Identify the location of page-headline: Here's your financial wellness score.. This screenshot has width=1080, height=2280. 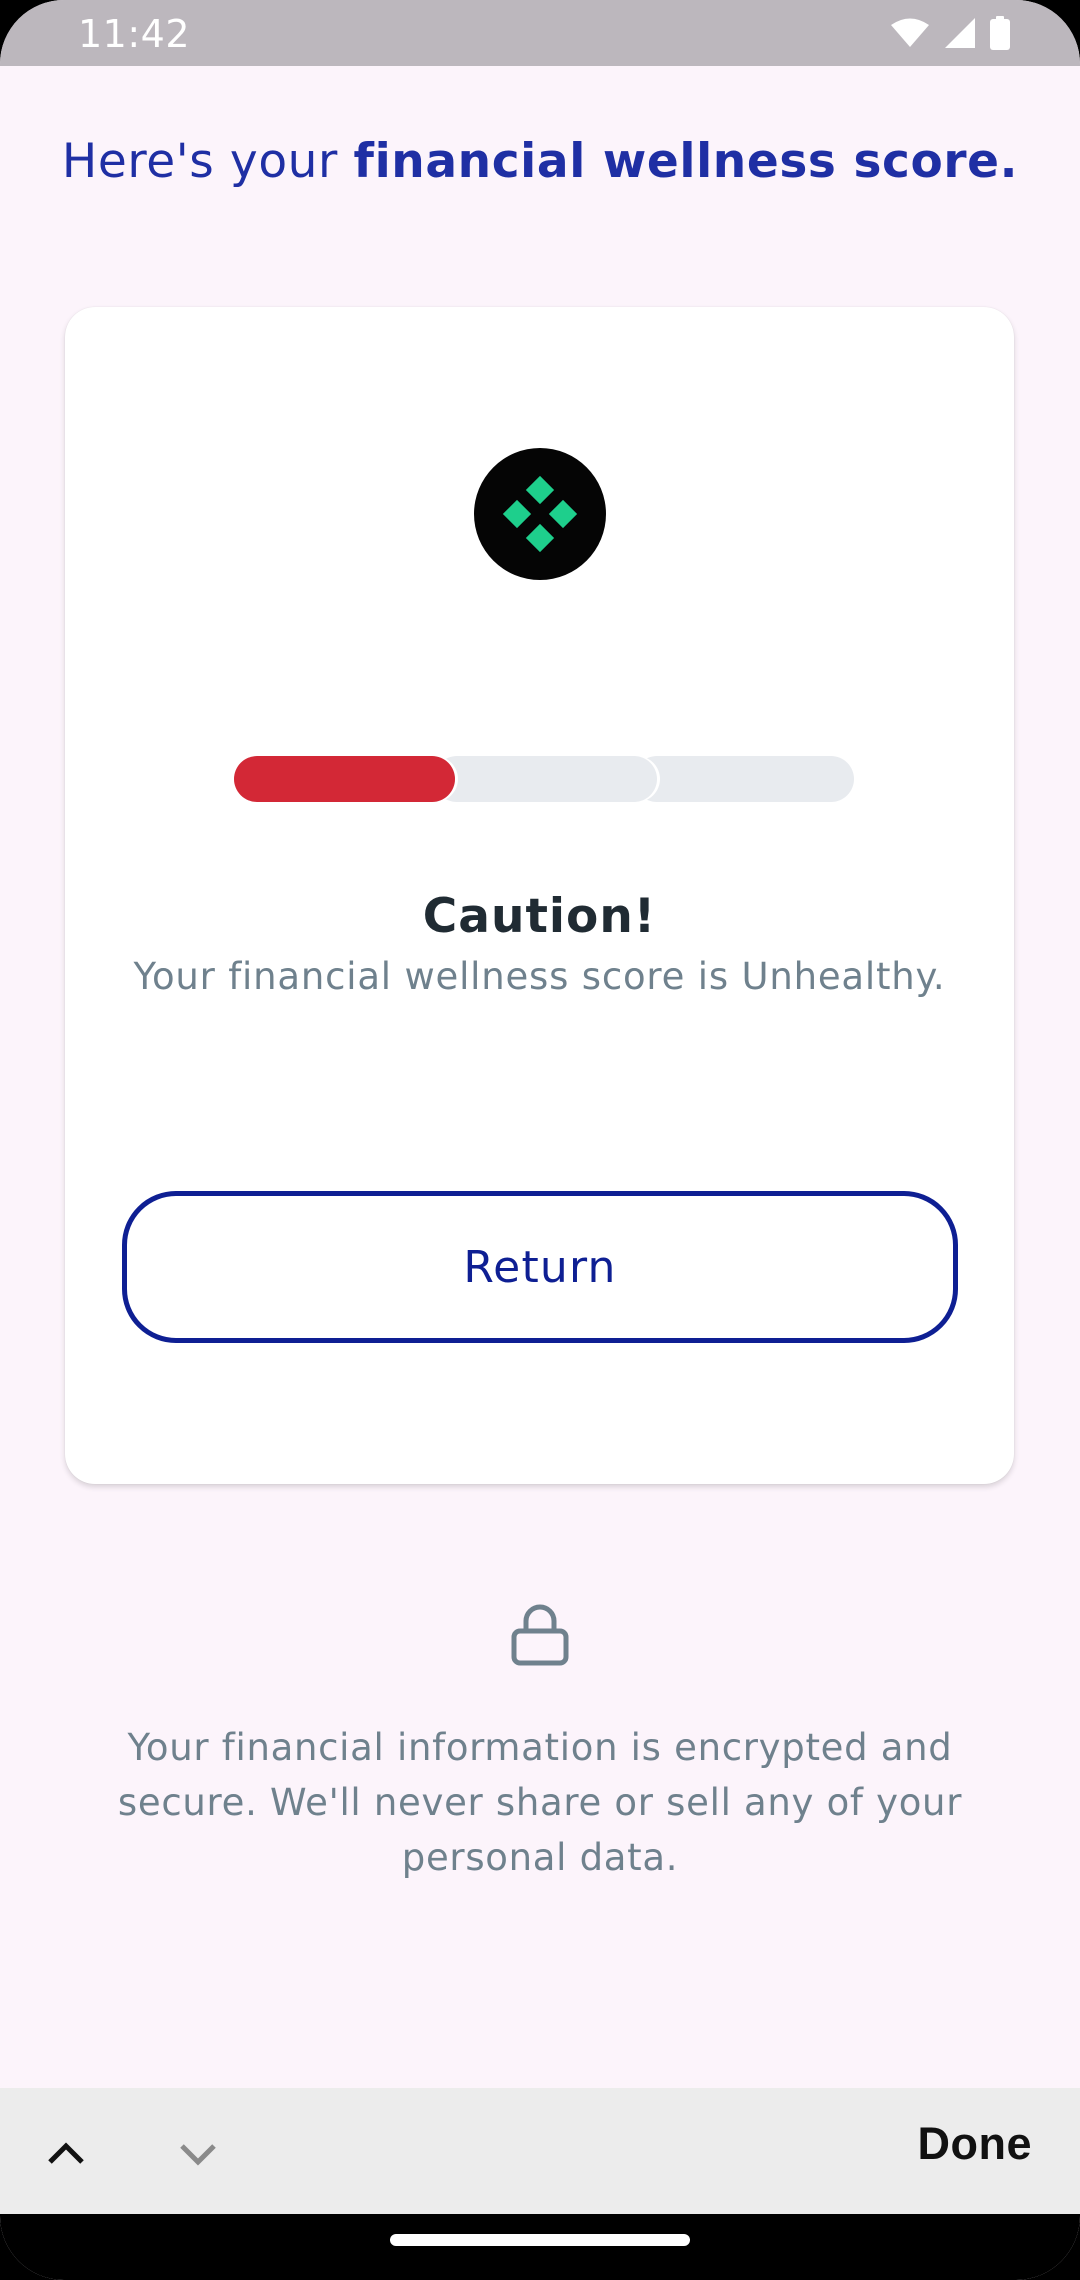
(540, 161).